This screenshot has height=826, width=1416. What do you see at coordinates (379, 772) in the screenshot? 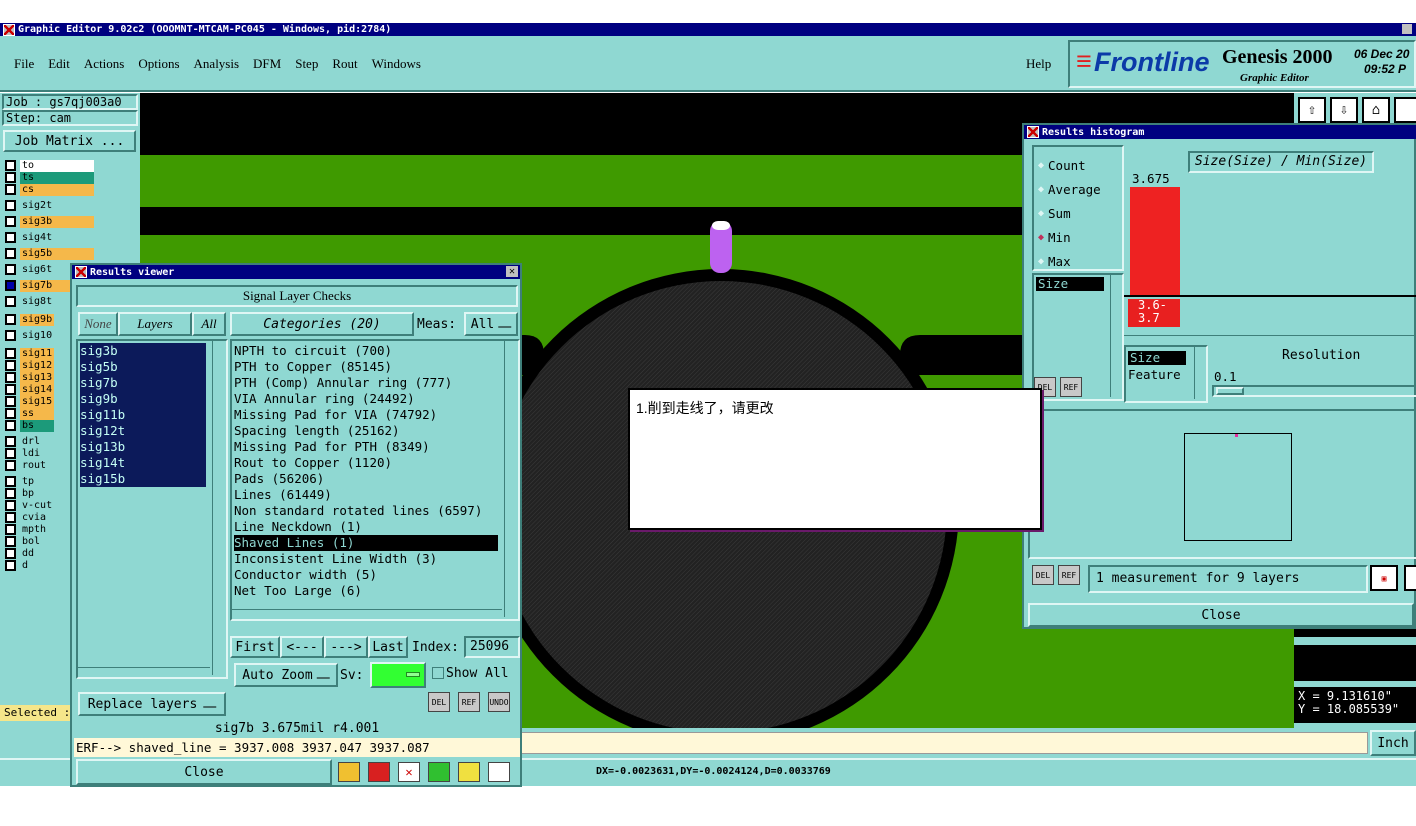
I see `stop-icon` at bounding box center [379, 772].